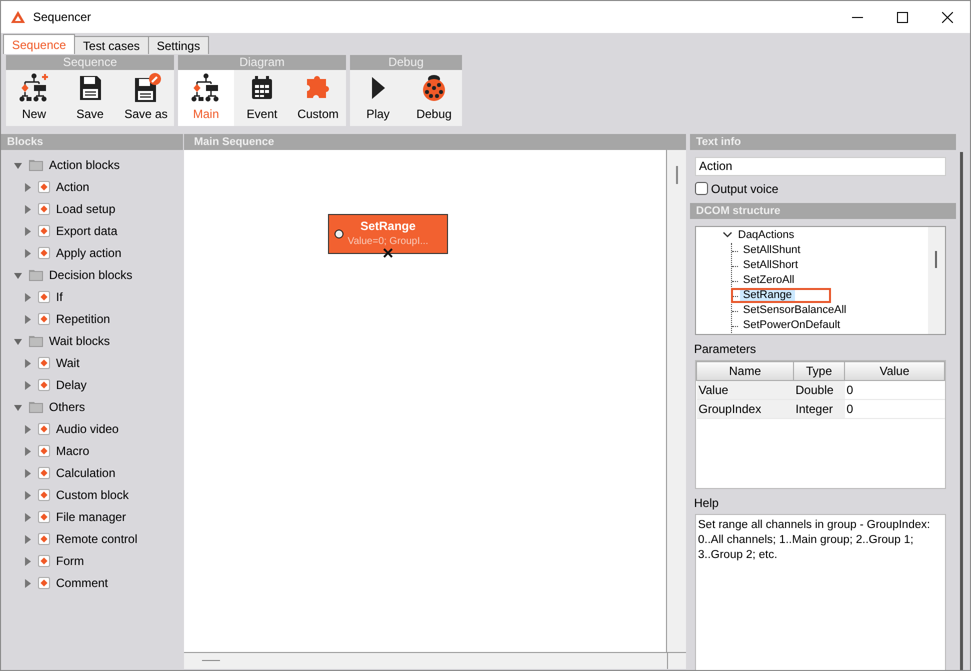 The height and width of the screenshot is (671, 971). What do you see at coordinates (86, 209) in the screenshot?
I see `tree-item: Load setup` at bounding box center [86, 209].